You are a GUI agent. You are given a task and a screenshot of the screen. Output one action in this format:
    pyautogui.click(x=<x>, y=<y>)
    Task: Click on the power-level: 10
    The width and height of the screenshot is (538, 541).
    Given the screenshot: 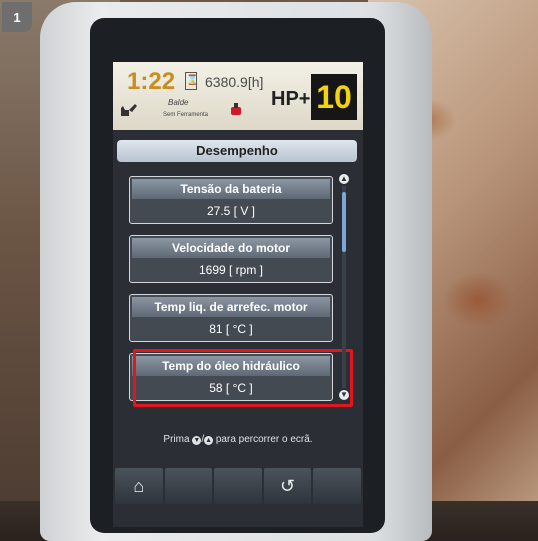 What is the action you would take?
    pyautogui.click(x=334, y=97)
    